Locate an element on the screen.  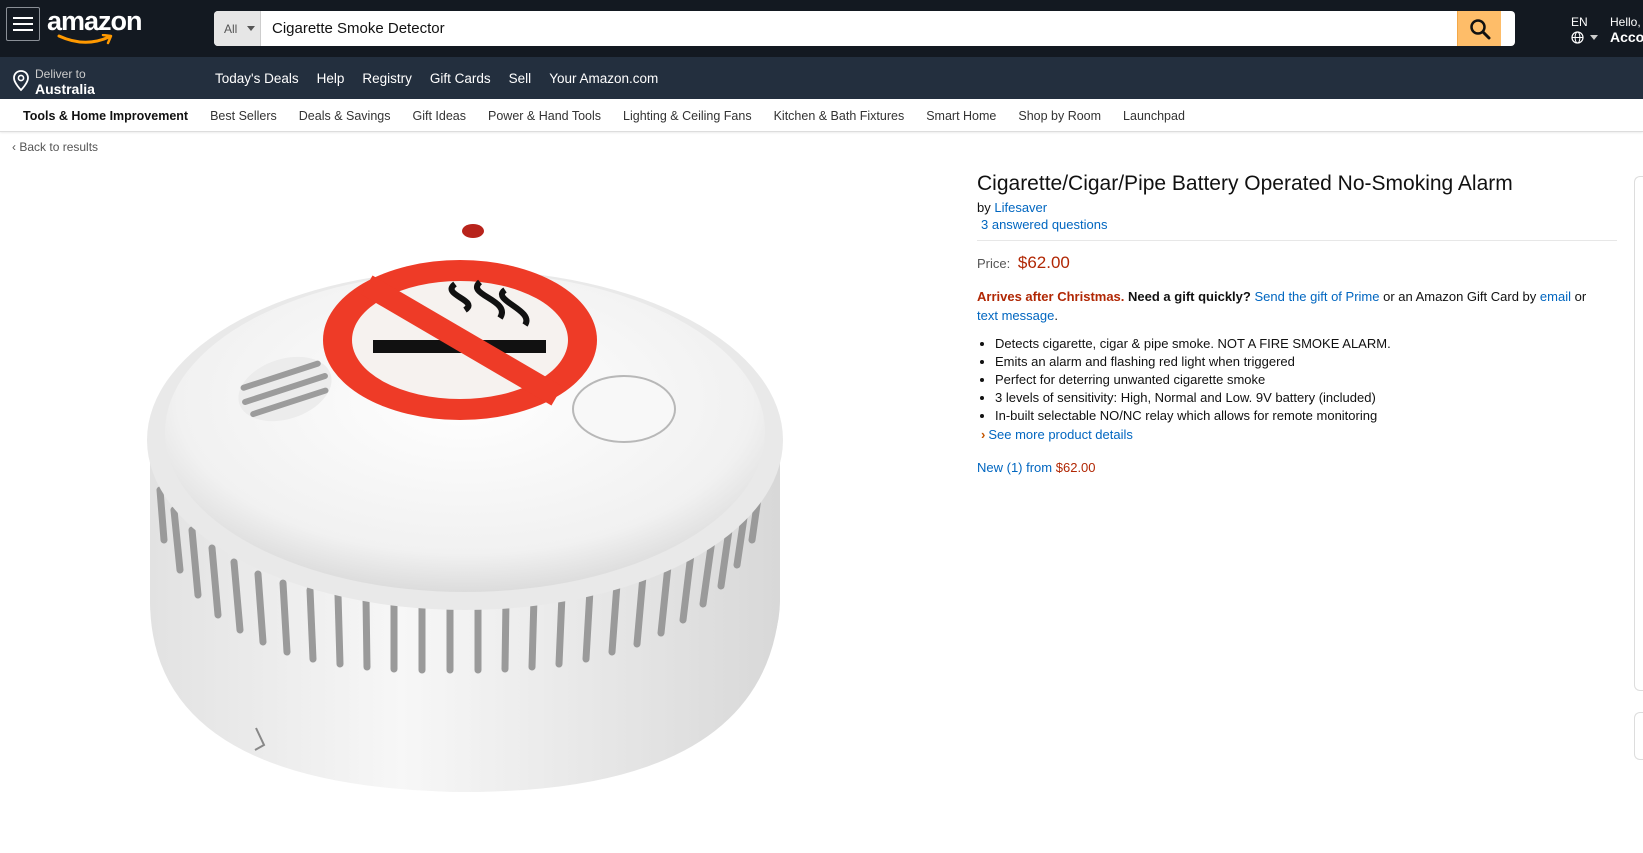
side-panel-edge is located at coordinates (1638, 736).